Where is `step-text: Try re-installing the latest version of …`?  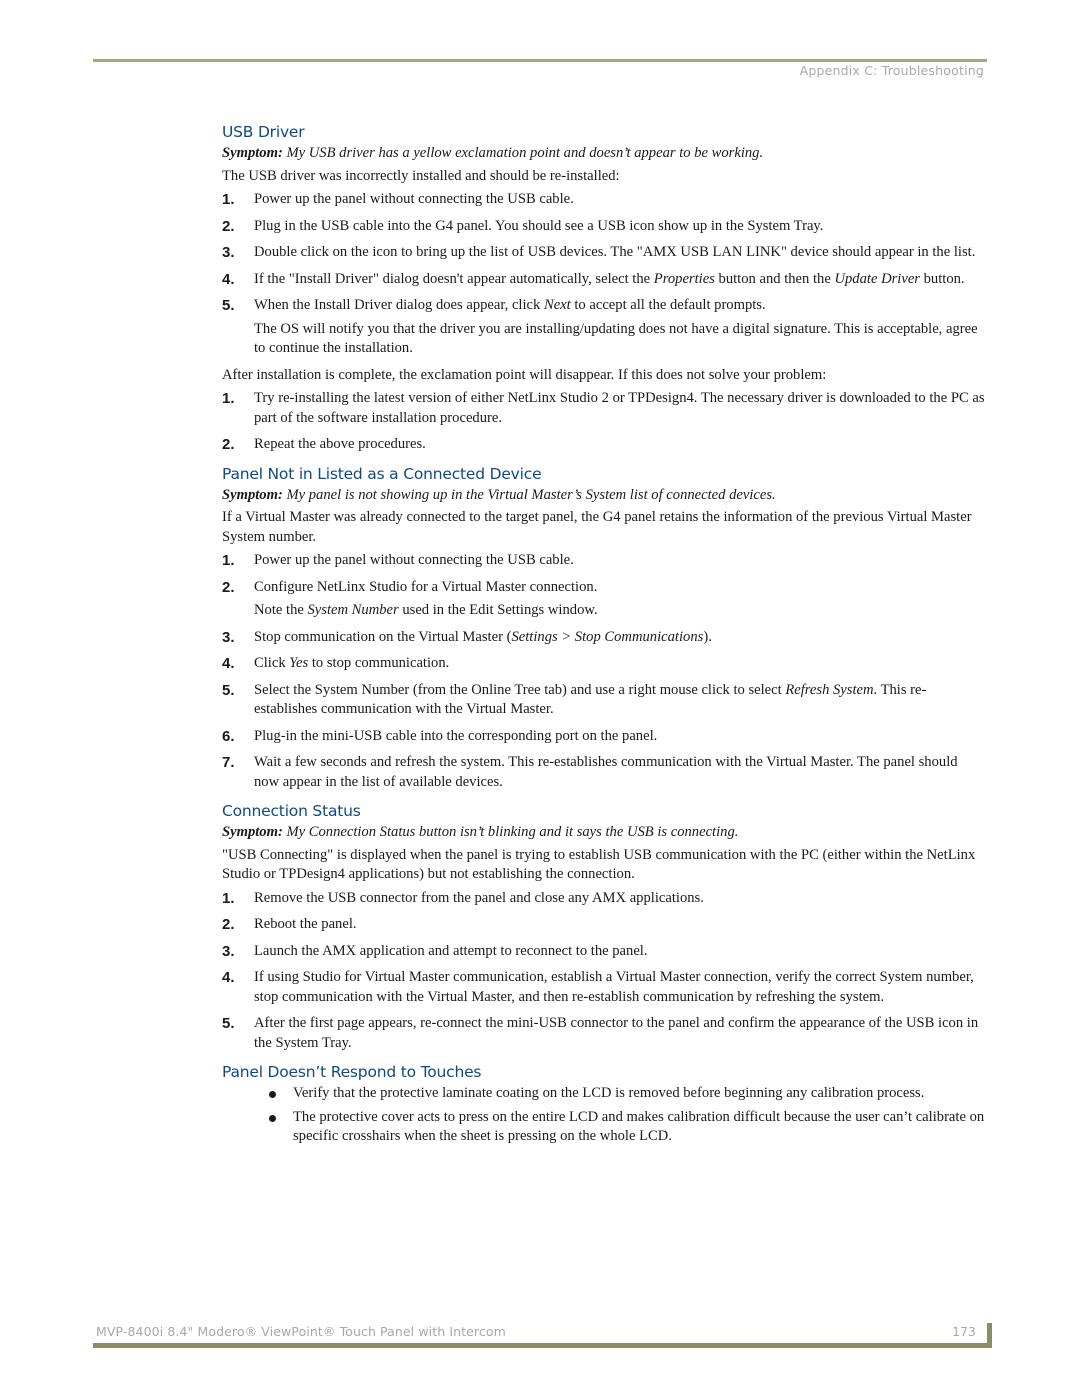
step-text: Try re-installing the latest version of … is located at coordinates (619, 408).